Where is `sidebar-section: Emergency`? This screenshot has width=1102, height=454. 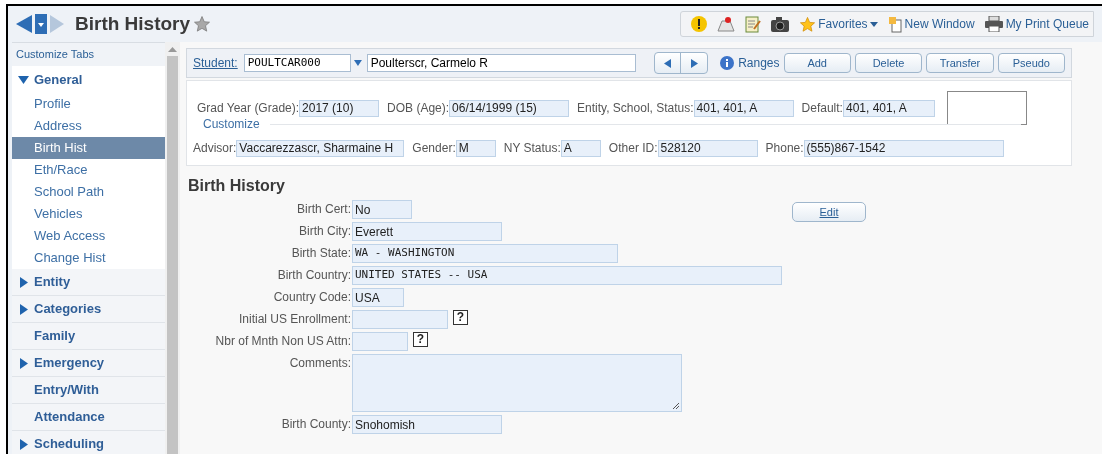 sidebar-section: Emergency is located at coordinates (88, 363).